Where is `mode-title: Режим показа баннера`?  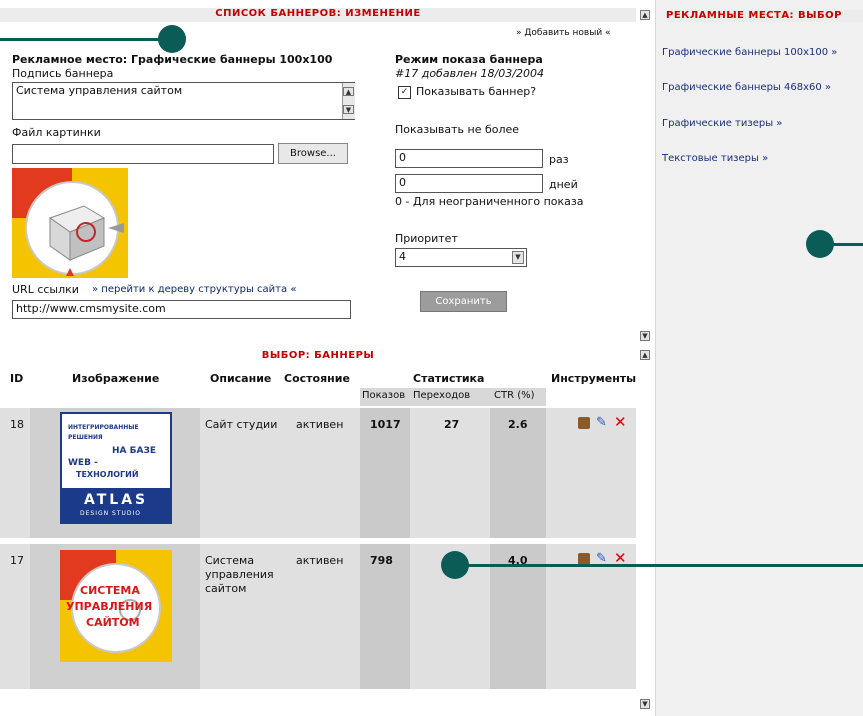 mode-title: Режим показа баннера is located at coordinates (469, 59).